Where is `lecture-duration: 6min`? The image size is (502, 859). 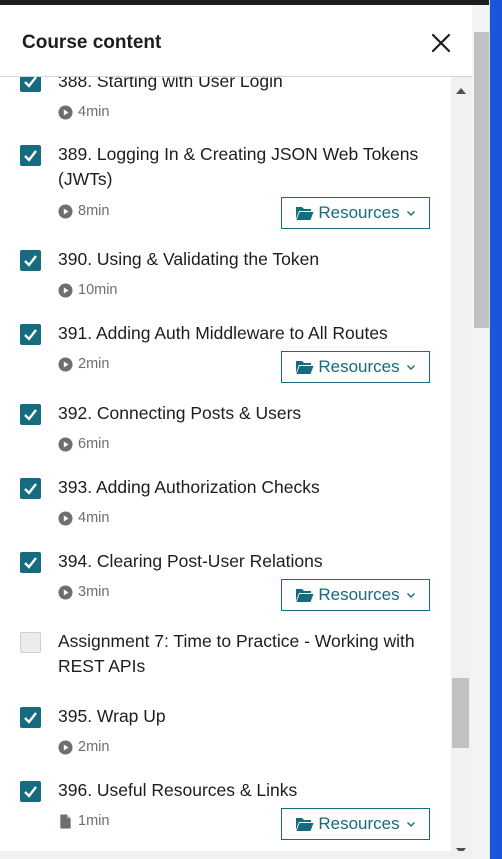 lecture-duration: 6min is located at coordinates (94, 444).